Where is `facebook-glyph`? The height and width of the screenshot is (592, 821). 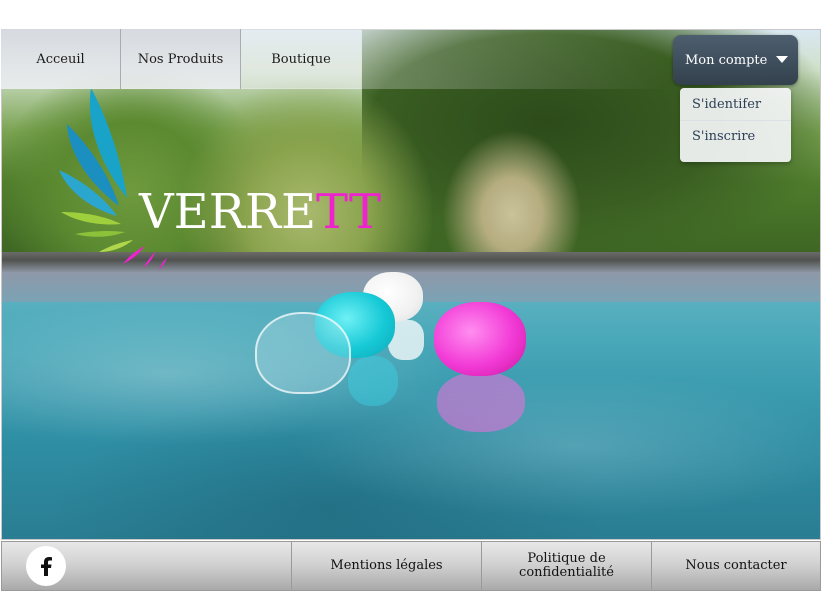
facebook-glyph is located at coordinates (46, 566).